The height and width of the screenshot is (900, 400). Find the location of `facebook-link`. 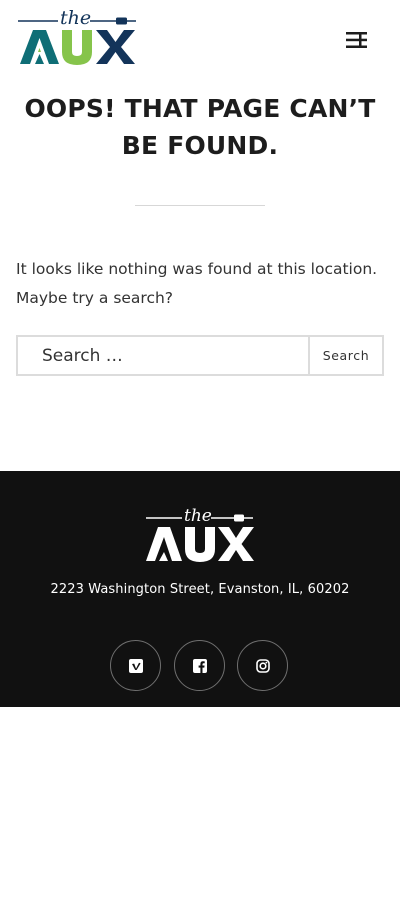

facebook-link is located at coordinates (199, 665).